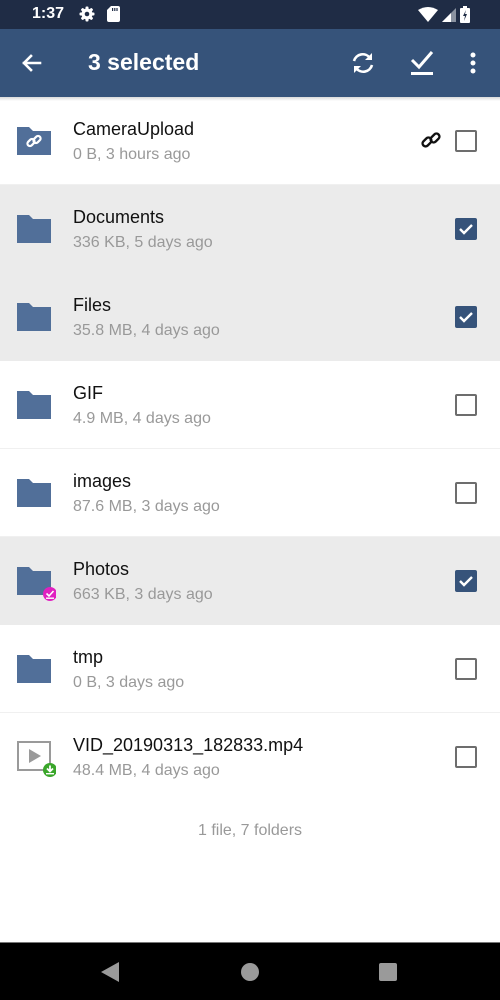 Image resolution: width=500 pixels, height=1000 pixels. I want to click on app-bar: 3 selected, so click(250, 63).